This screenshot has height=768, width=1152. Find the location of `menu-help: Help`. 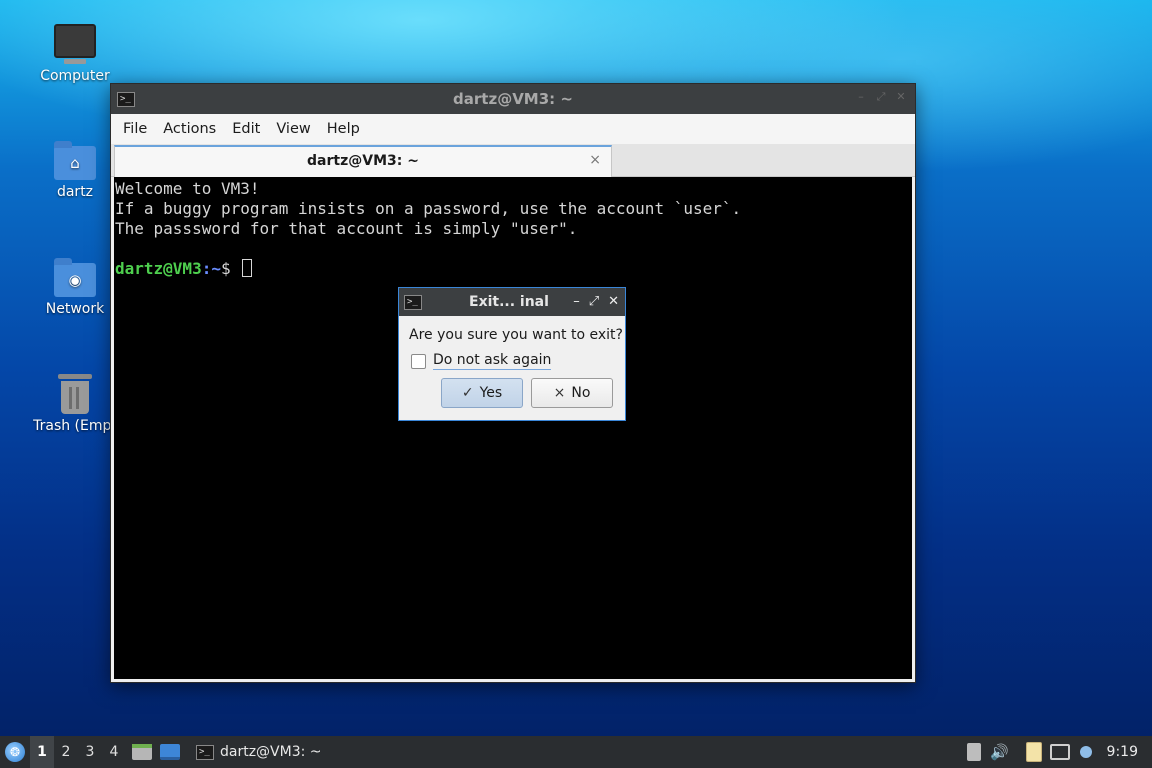

menu-help: Help is located at coordinates (343, 129).